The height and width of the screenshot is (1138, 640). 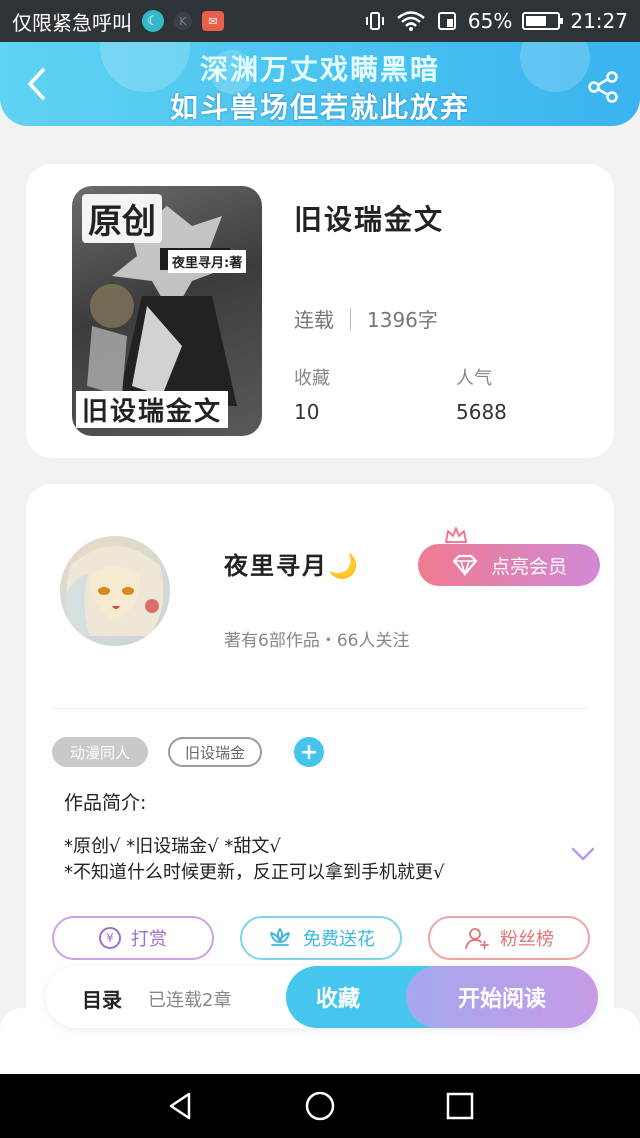 I want to click on header: 深渊万丈戏瞒黑暗 如斗兽场但若就此放弃, so click(x=320, y=84).